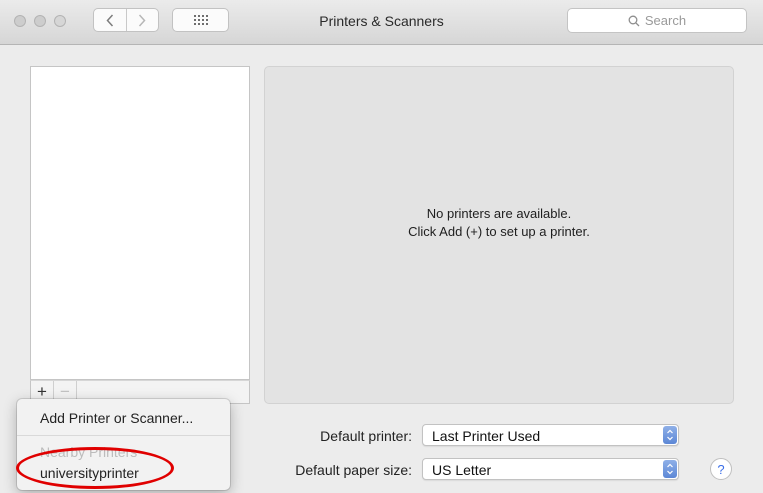 The width and height of the screenshot is (763, 493). Describe the element at coordinates (550, 435) in the screenshot. I see `default-printer-popup: Last Printer Used` at that location.